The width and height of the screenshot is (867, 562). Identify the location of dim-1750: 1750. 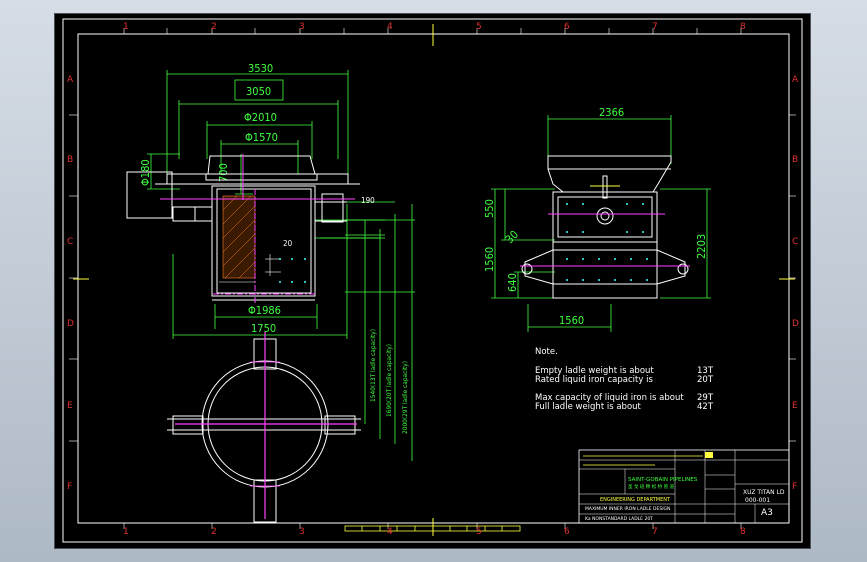
(263, 328).